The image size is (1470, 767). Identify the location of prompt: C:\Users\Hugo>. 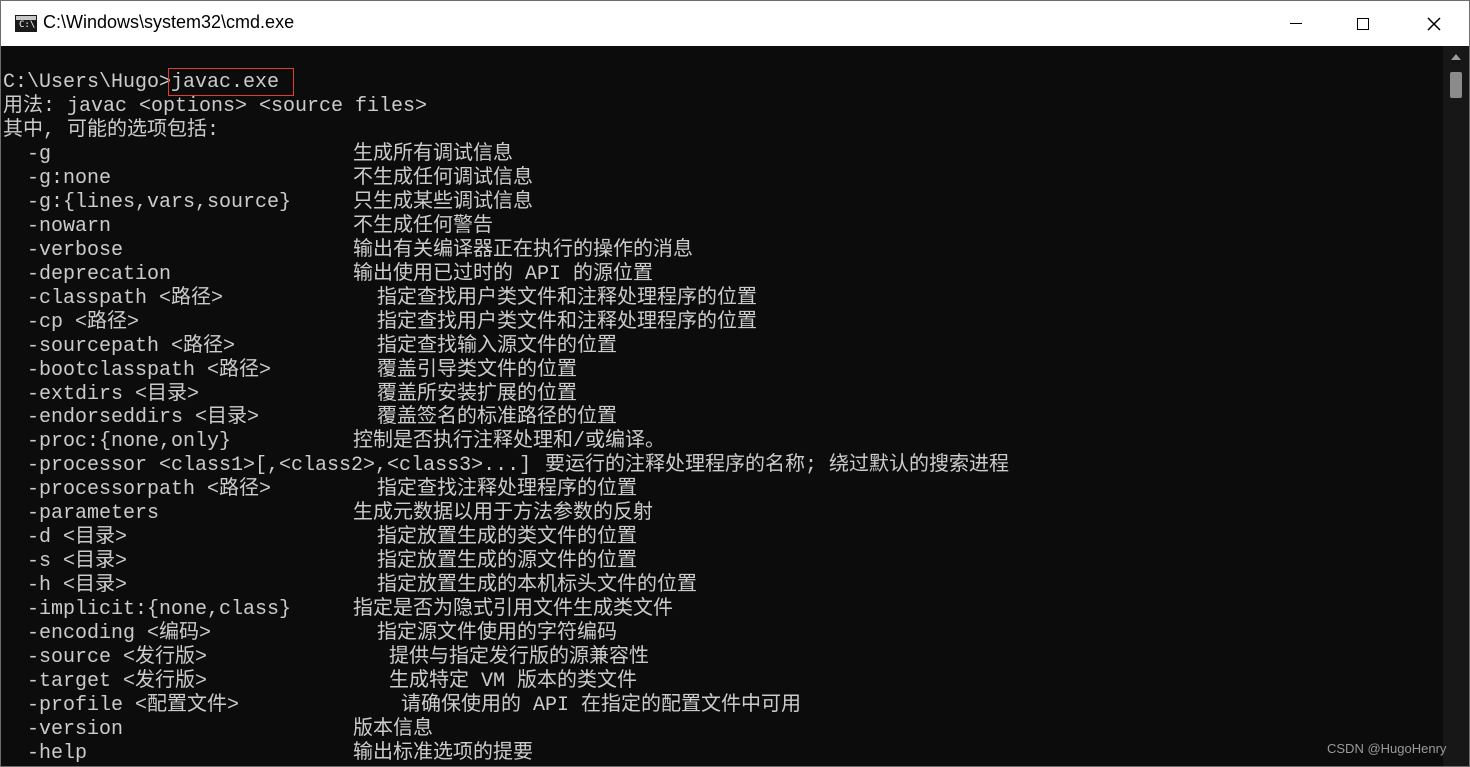
(87, 82).